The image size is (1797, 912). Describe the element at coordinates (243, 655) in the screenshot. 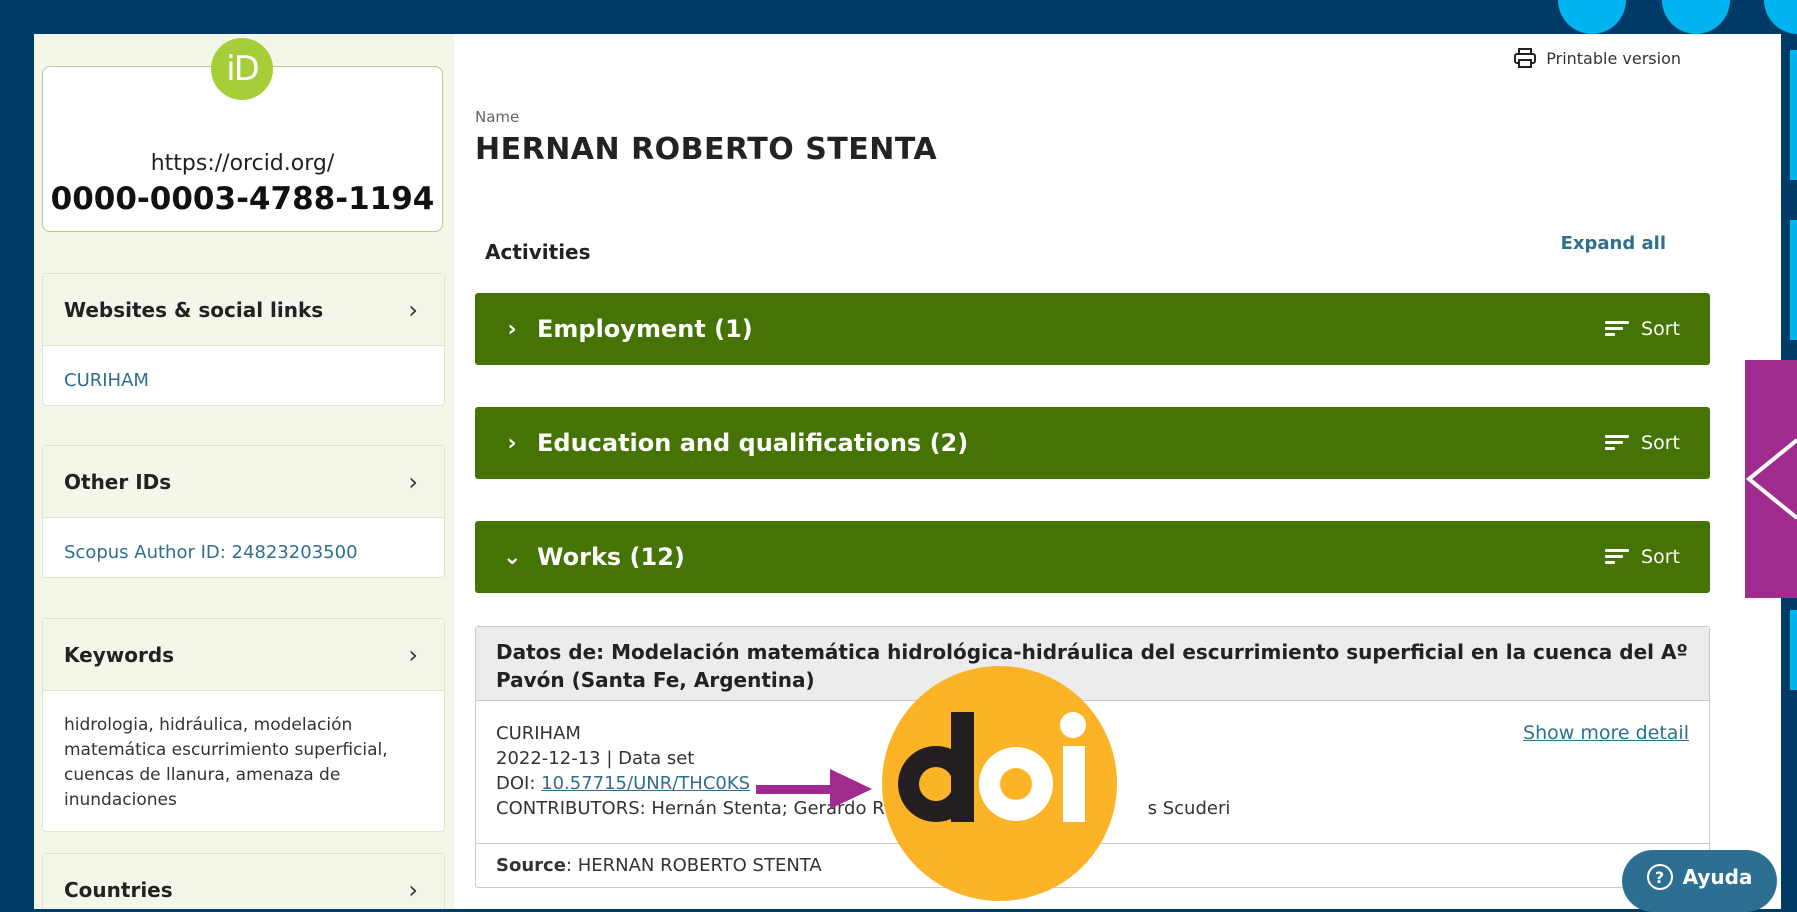

I see `keywords-panel-header: Keywords ›` at that location.